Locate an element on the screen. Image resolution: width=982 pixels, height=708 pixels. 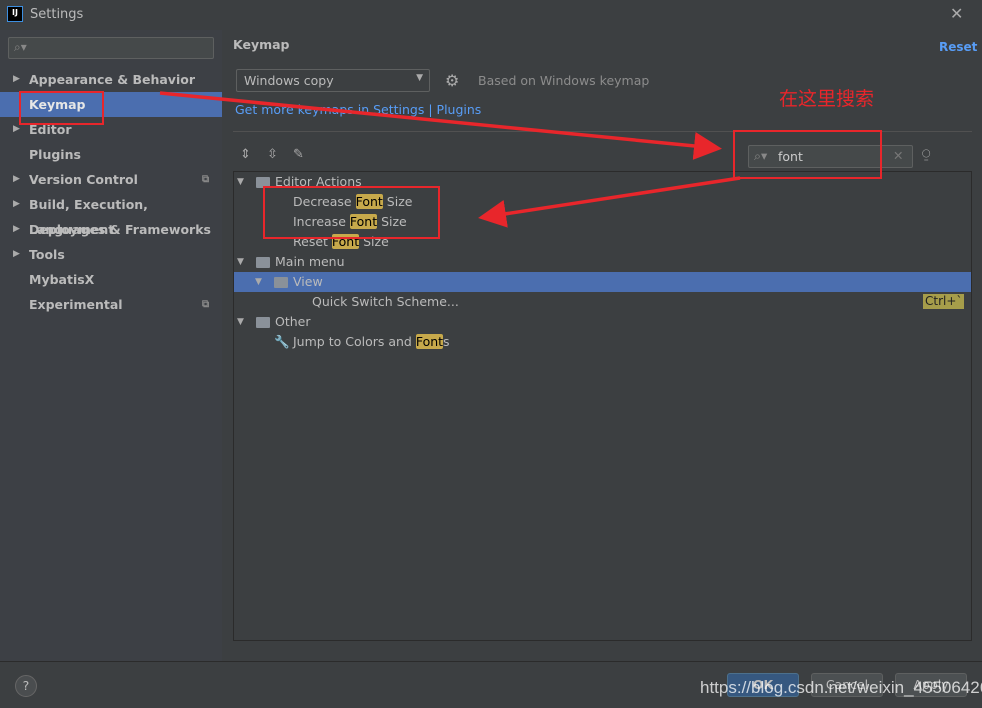
highlight-box-results is located at coordinates (351, 212).